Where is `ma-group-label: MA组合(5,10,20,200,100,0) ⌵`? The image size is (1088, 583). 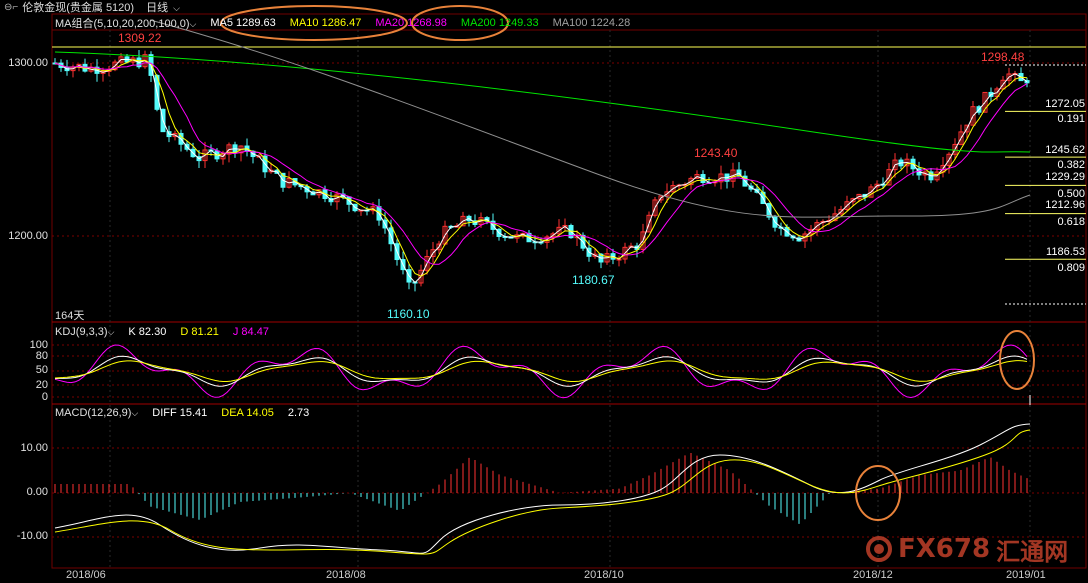 ma-group-label: MA组合(5,10,20,200,100,0) ⌵ is located at coordinates (125, 23).